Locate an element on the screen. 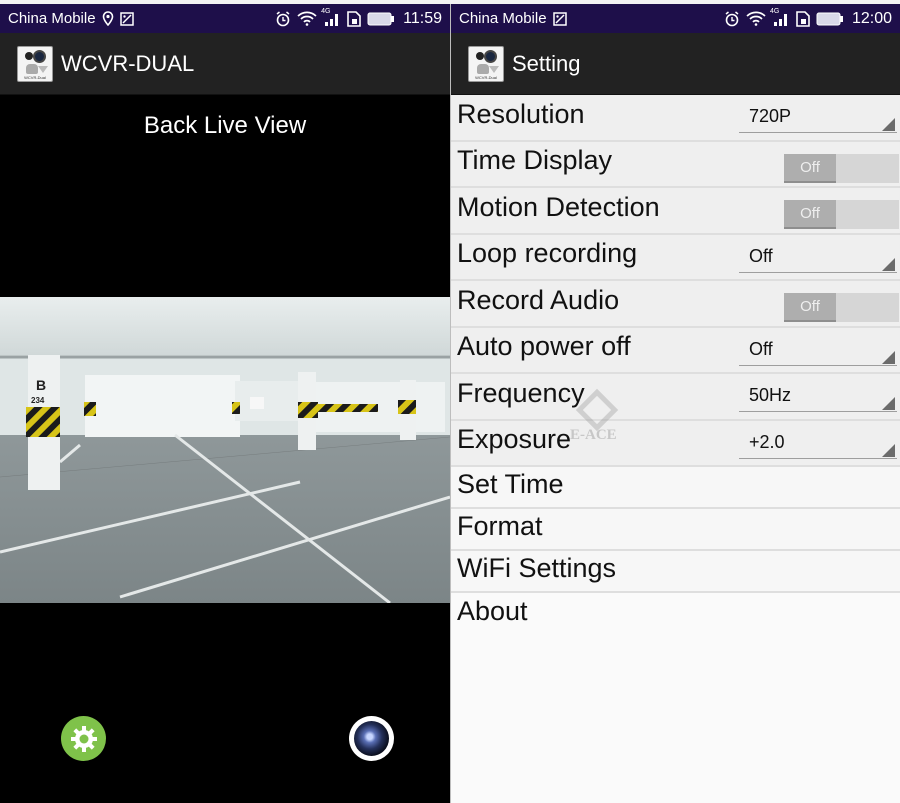 The width and height of the screenshot is (900, 803). record-audio-toggle: Off is located at coordinates (841, 307).